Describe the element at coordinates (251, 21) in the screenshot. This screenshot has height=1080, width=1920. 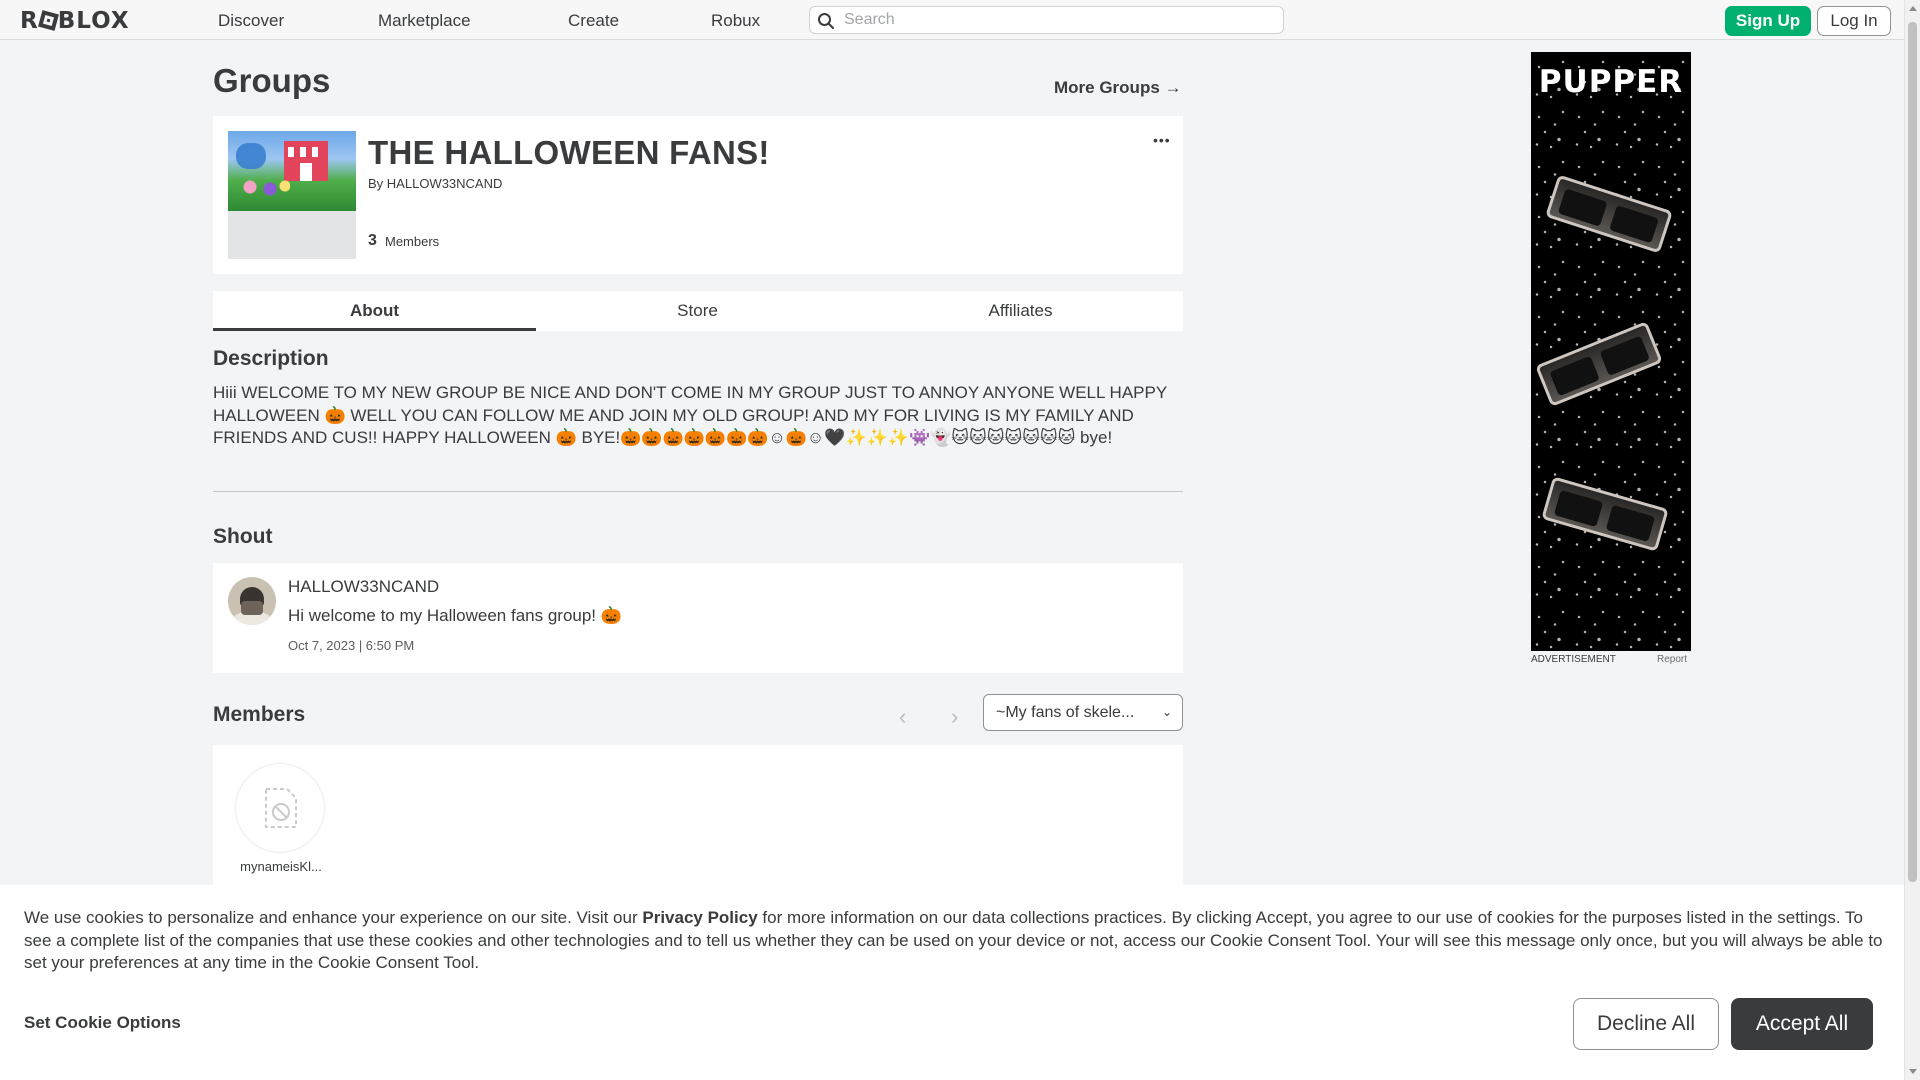
I see `nav-discover: Discover` at that location.